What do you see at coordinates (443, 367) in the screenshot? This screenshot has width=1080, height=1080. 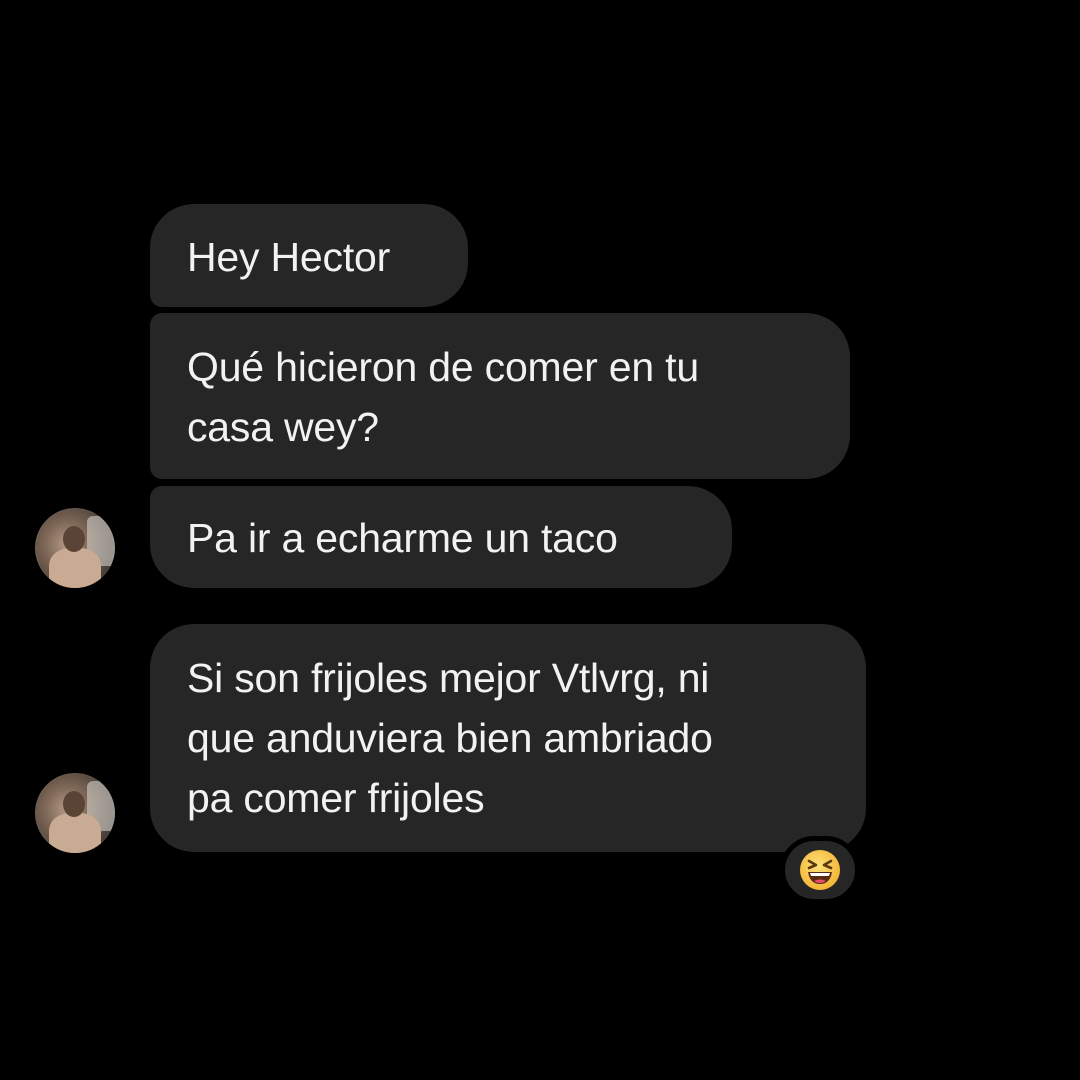 I see `message-text: Qué hicieron de comer en tu` at bounding box center [443, 367].